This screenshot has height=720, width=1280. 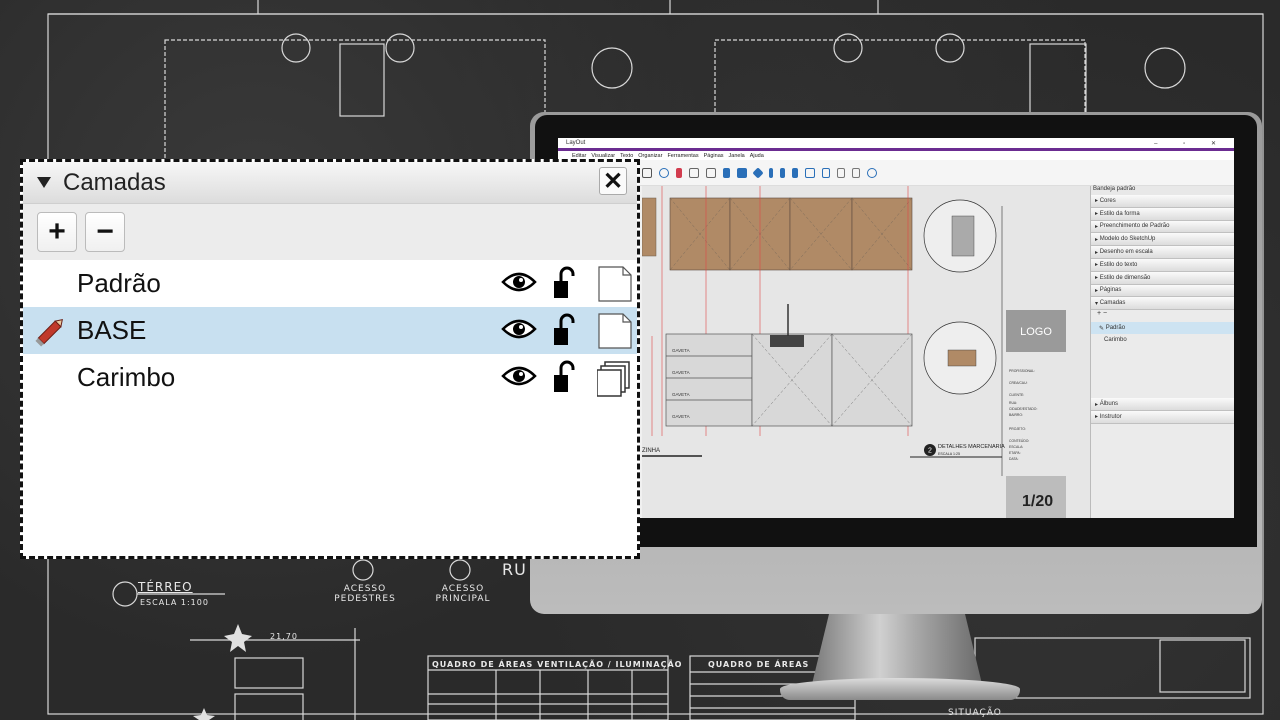 What do you see at coordinates (1162, 227) in the screenshot?
I see `tray-panel-pattern-fill: ▸ Preenchimento de Padrão` at bounding box center [1162, 227].